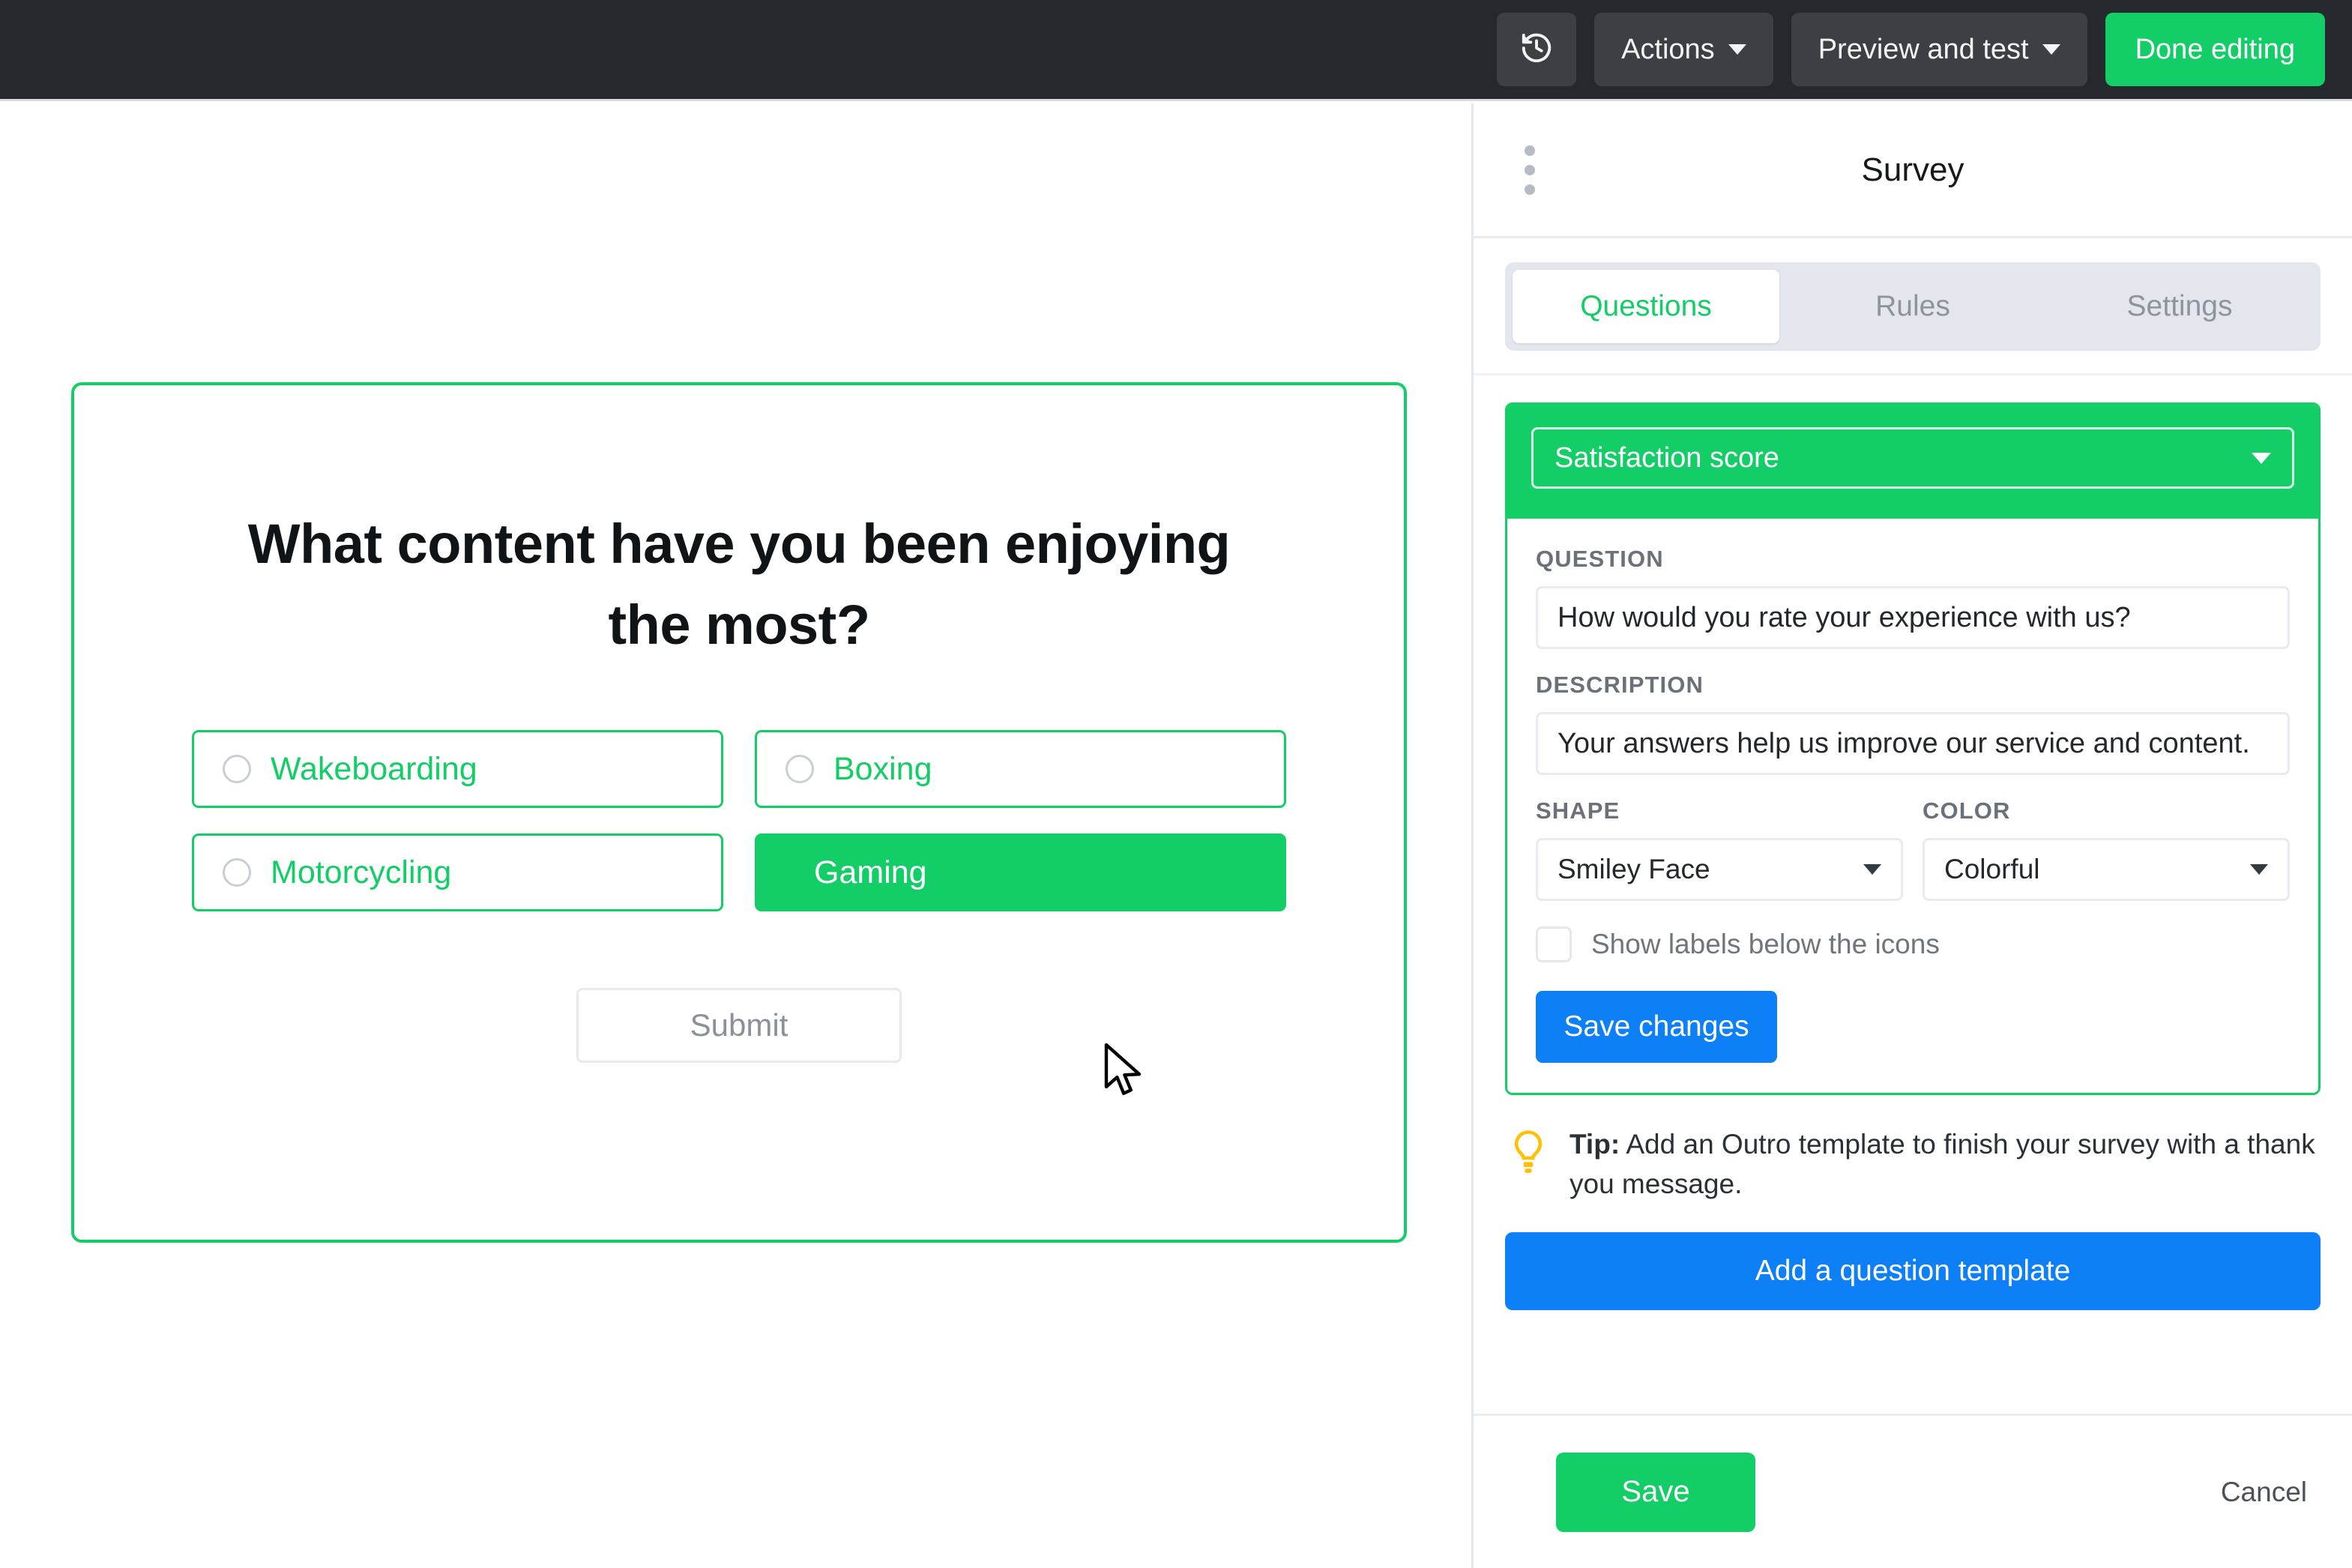  I want to click on submit-wrapper: Submit, so click(739, 1026).